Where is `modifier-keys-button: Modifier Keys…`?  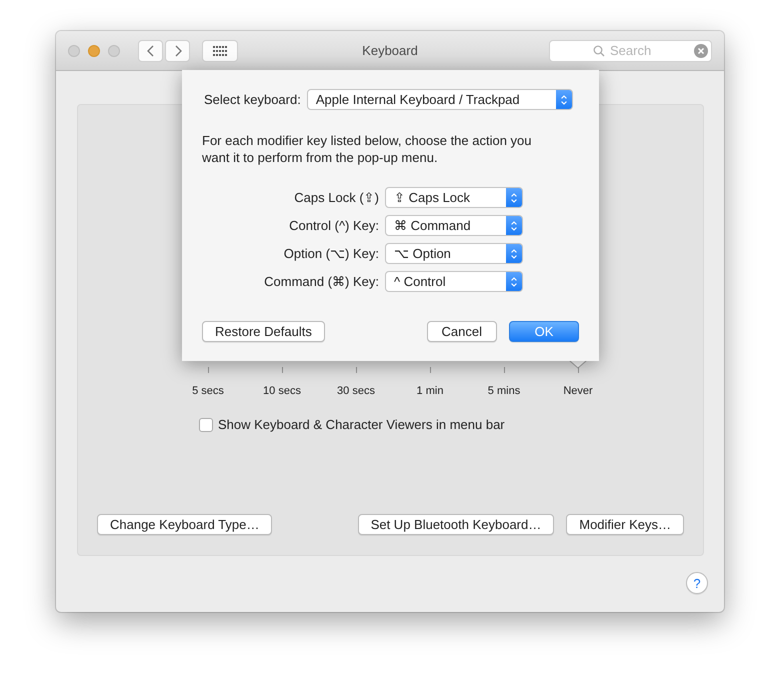 modifier-keys-button: Modifier Keys… is located at coordinates (625, 524).